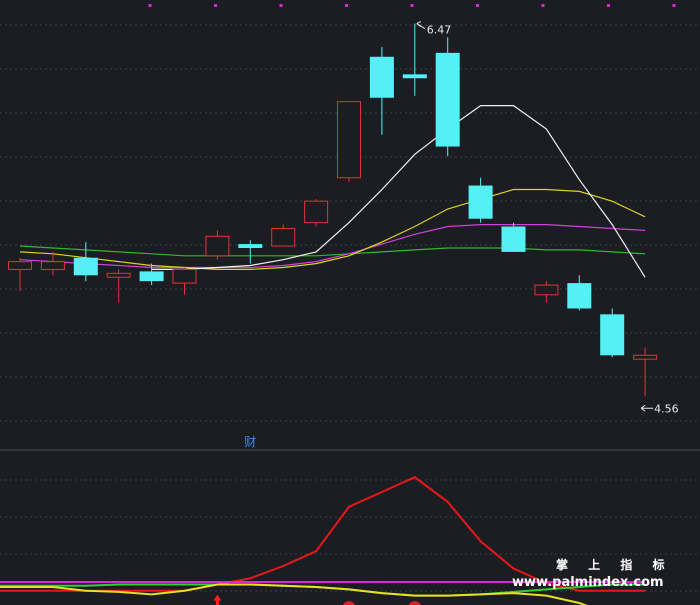  I want to click on event-marker-label: 财, so click(250, 442).